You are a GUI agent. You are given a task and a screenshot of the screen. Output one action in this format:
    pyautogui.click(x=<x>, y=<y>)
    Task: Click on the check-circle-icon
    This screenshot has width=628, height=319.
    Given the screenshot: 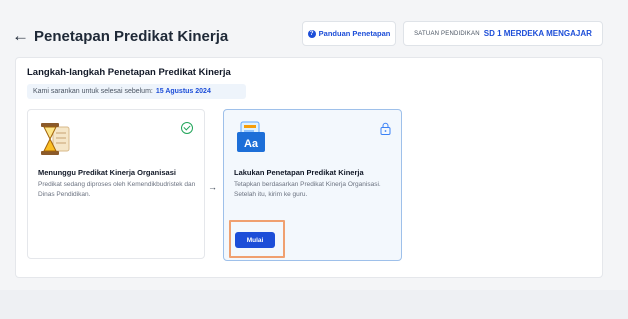 What is the action you would take?
    pyautogui.click(x=187, y=128)
    